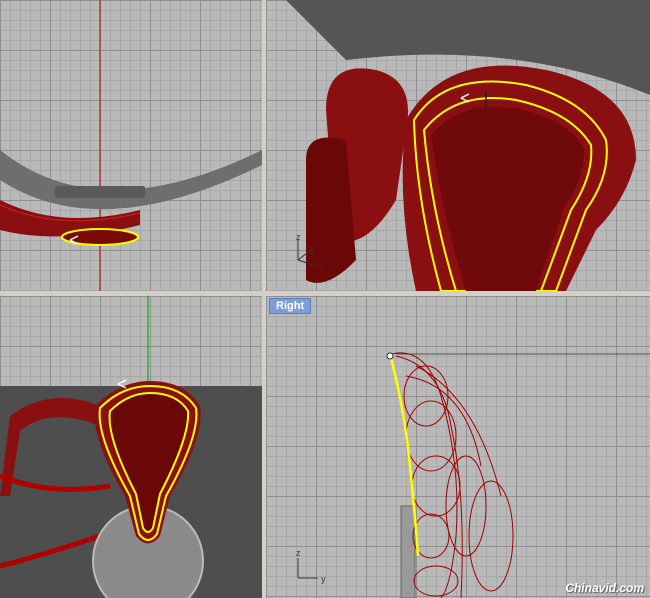 The width and height of the screenshot is (650, 598). What do you see at coordinates (320, 265) in the screenshot?
I see `axis-label-x: x` at bounding box center [320, 265].